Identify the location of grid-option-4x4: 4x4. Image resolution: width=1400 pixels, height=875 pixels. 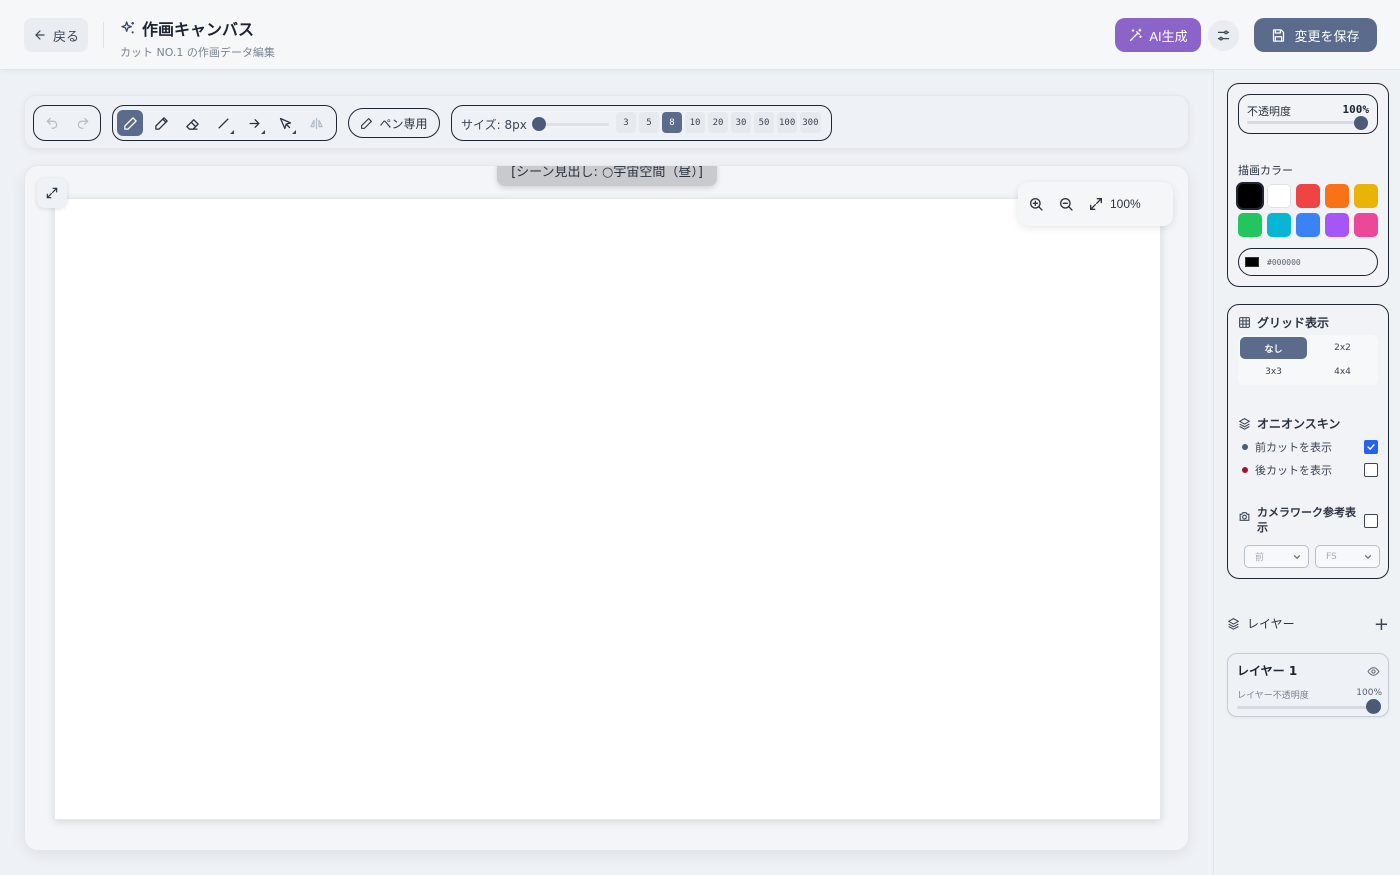
(1342, 372).